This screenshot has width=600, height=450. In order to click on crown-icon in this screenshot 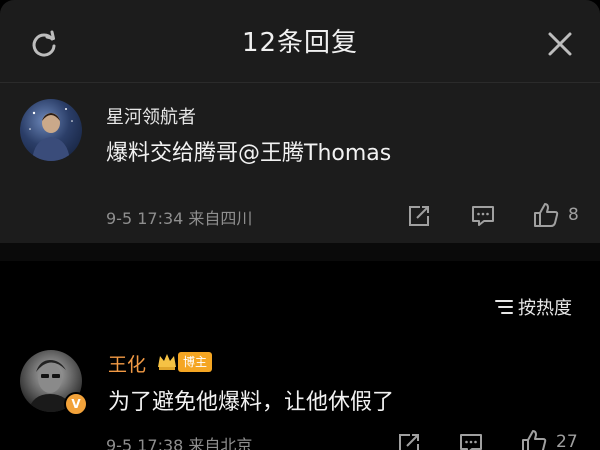, I will do `click(167, 362)`.